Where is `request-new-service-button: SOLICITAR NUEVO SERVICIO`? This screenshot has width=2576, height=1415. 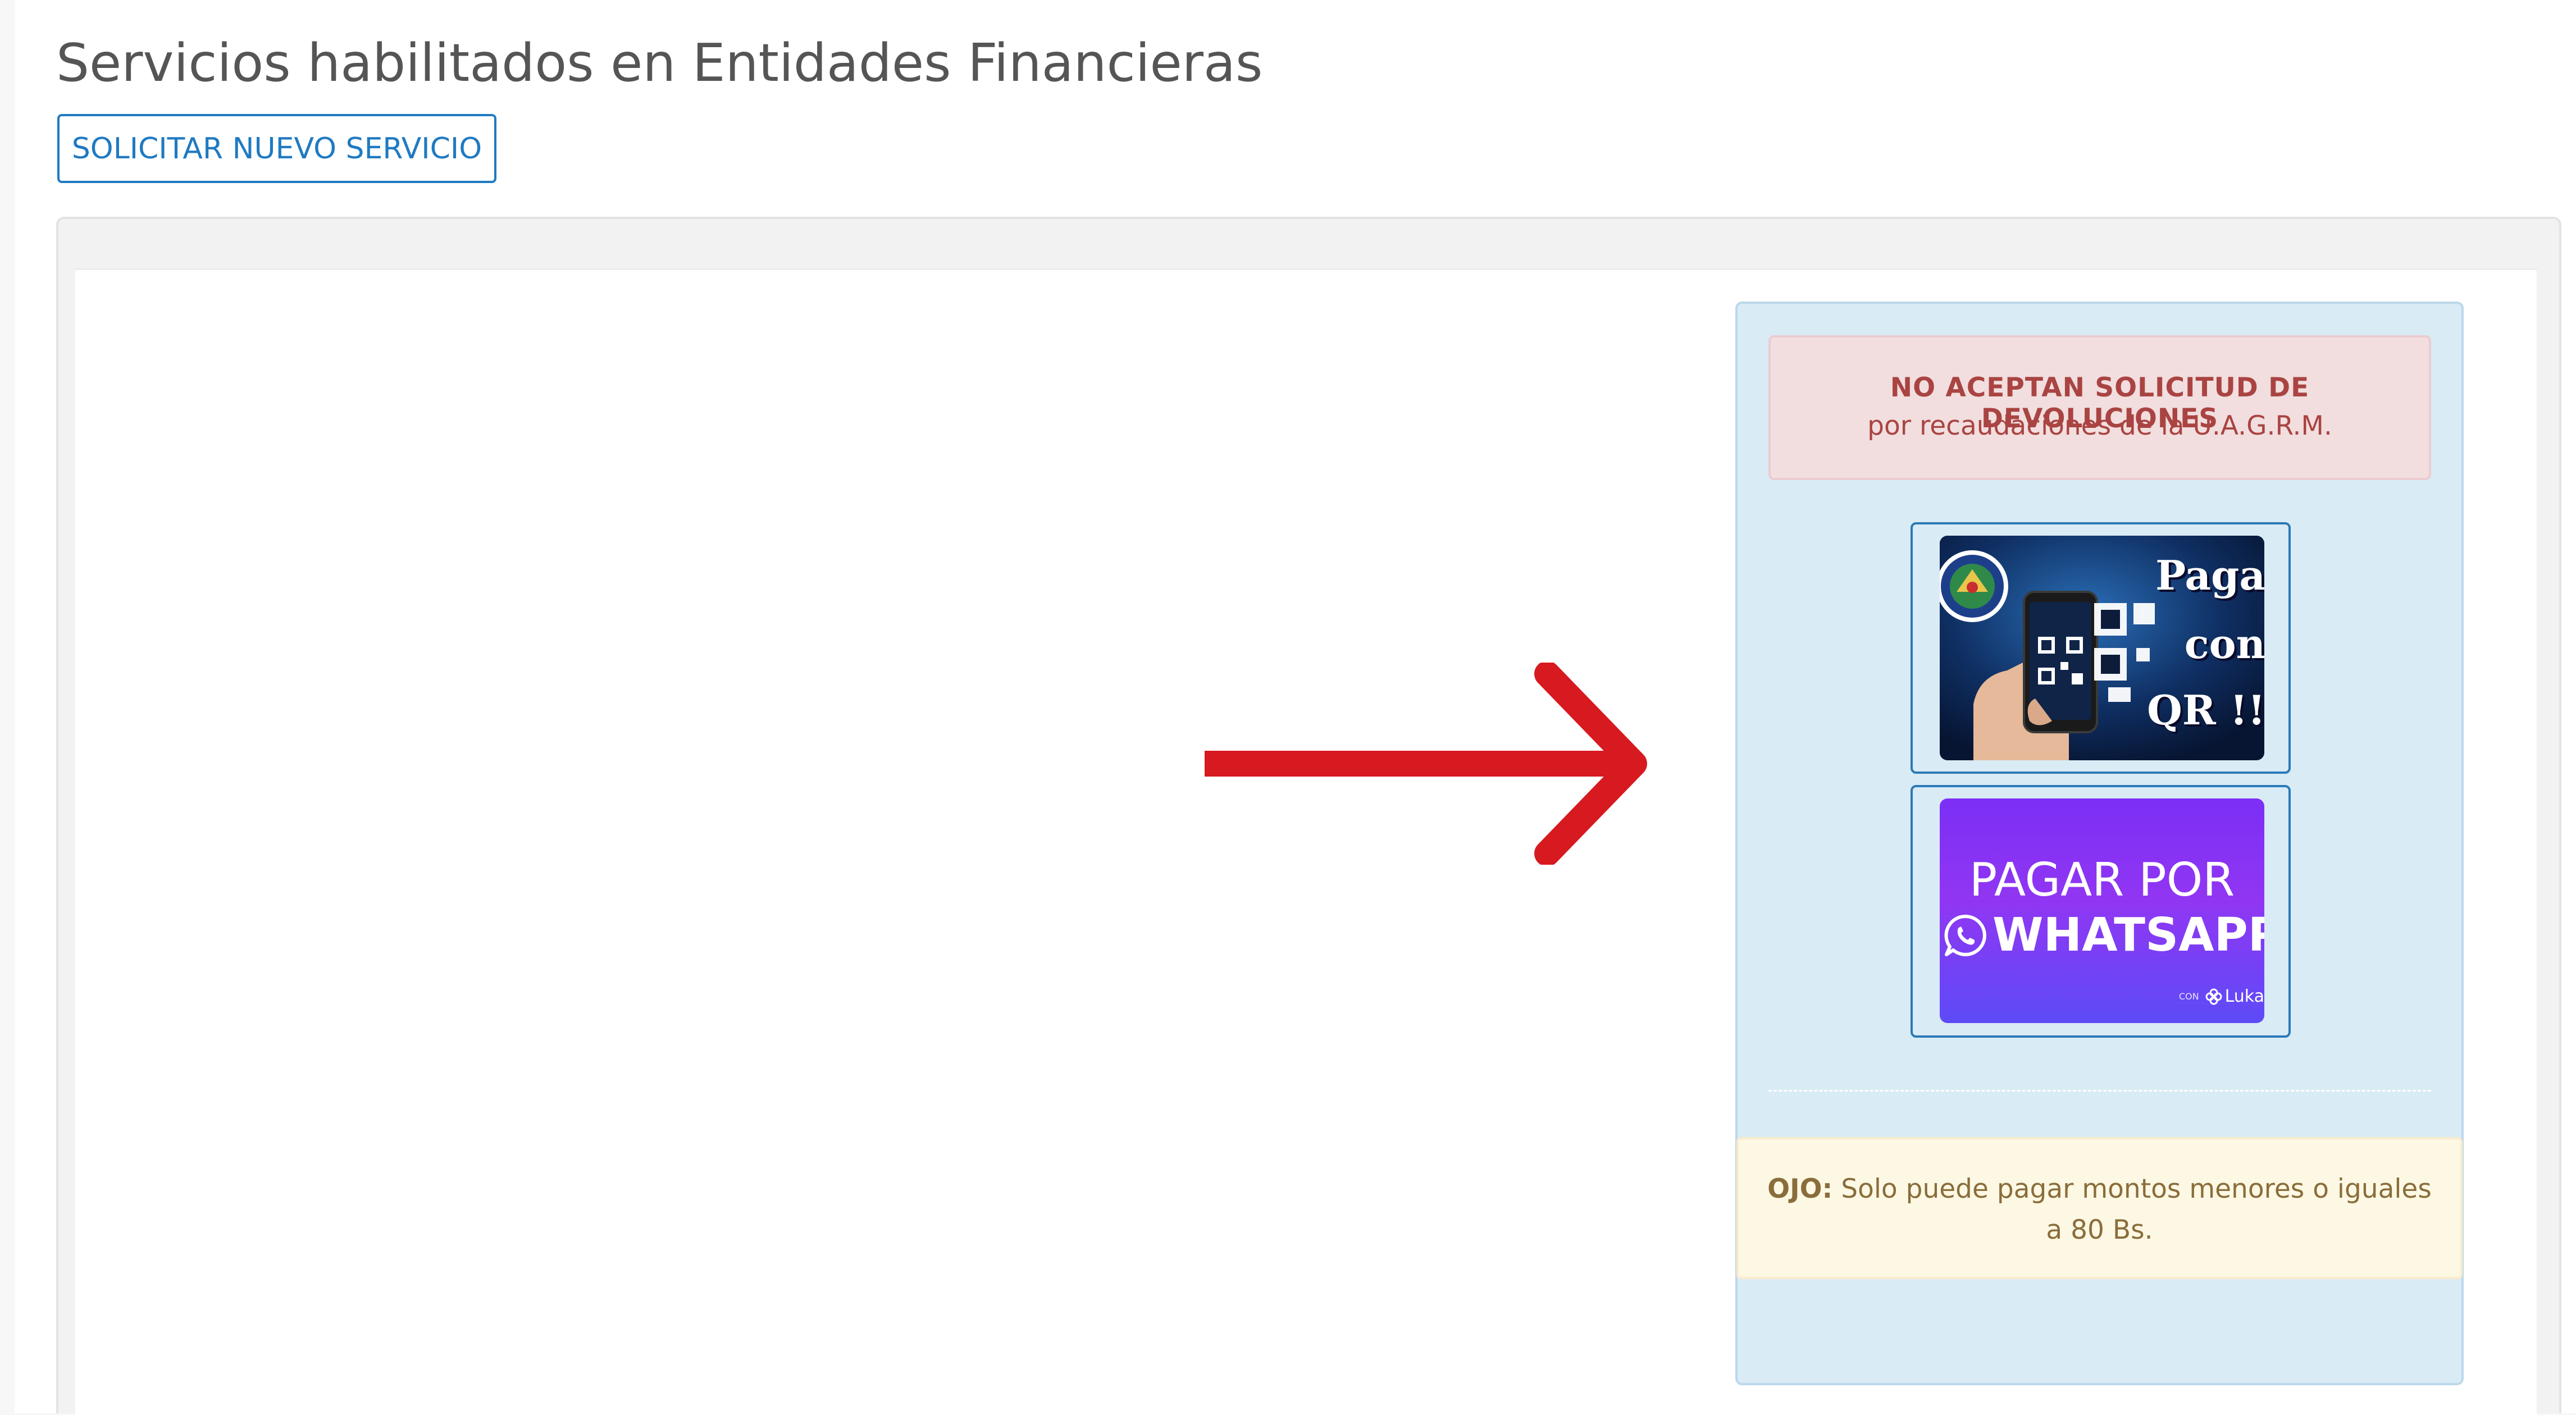 request-new-service-button: SOLICITAR NUEVO SERVICIO is located at coordinates (276, 148).